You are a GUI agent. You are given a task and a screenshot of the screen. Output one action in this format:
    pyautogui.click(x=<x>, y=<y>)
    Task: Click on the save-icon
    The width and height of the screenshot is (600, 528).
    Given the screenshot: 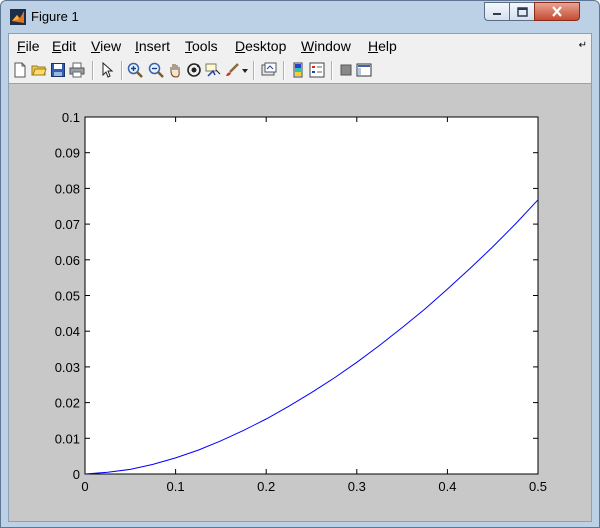 What is the action you would take?
    pyautogui.click(x=58, y=70)
    